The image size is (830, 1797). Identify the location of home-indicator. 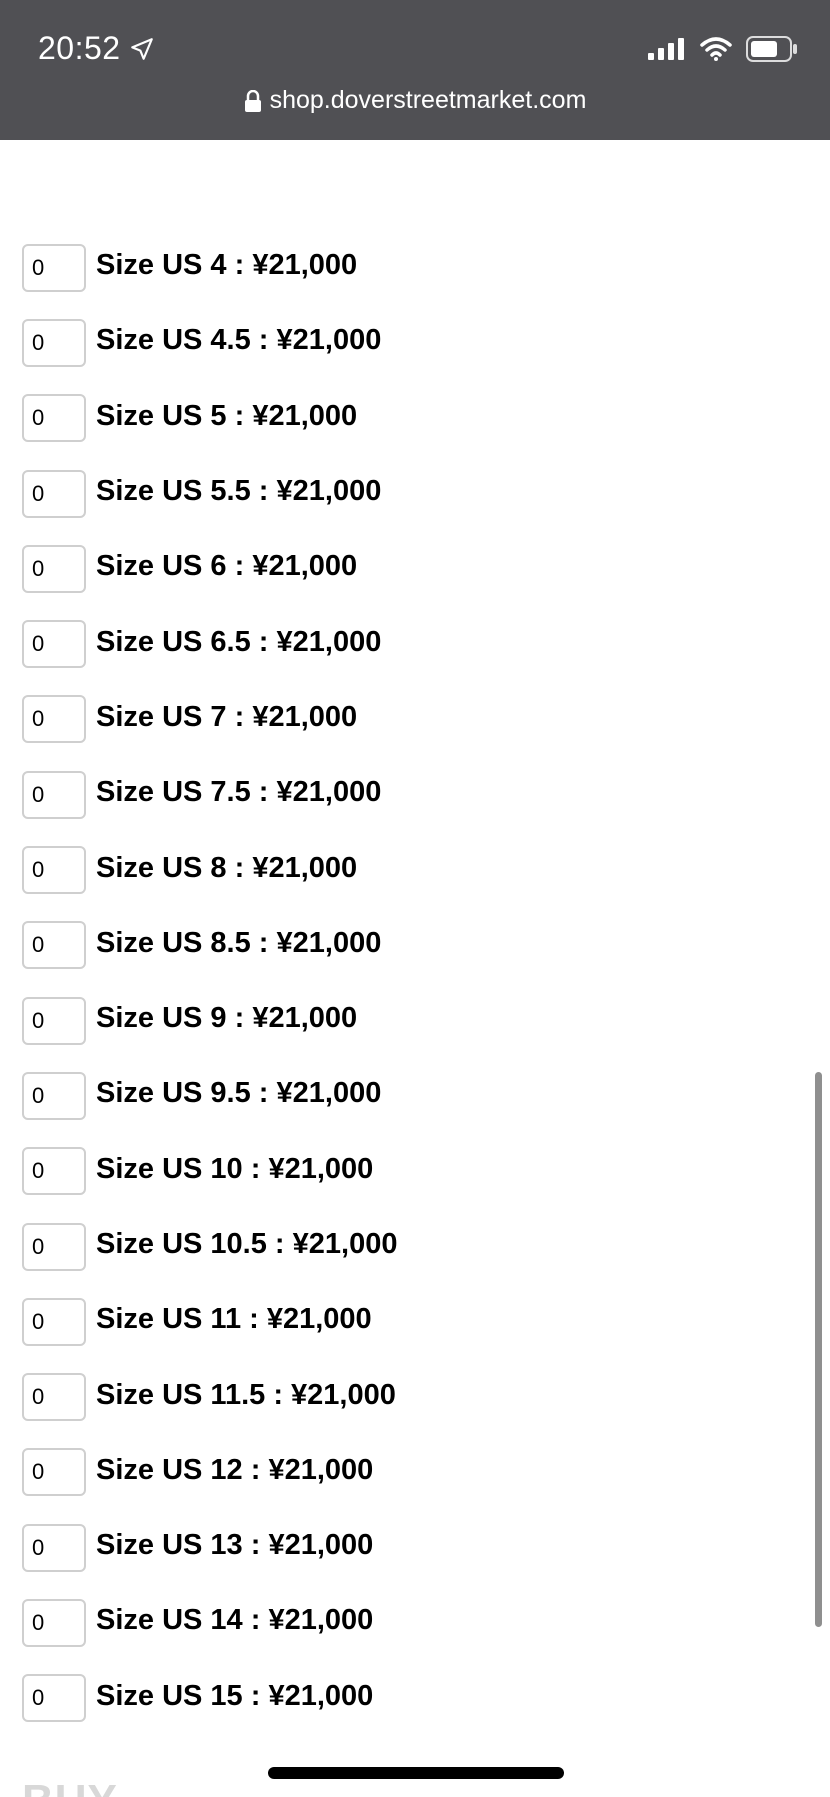
(416, 1773).